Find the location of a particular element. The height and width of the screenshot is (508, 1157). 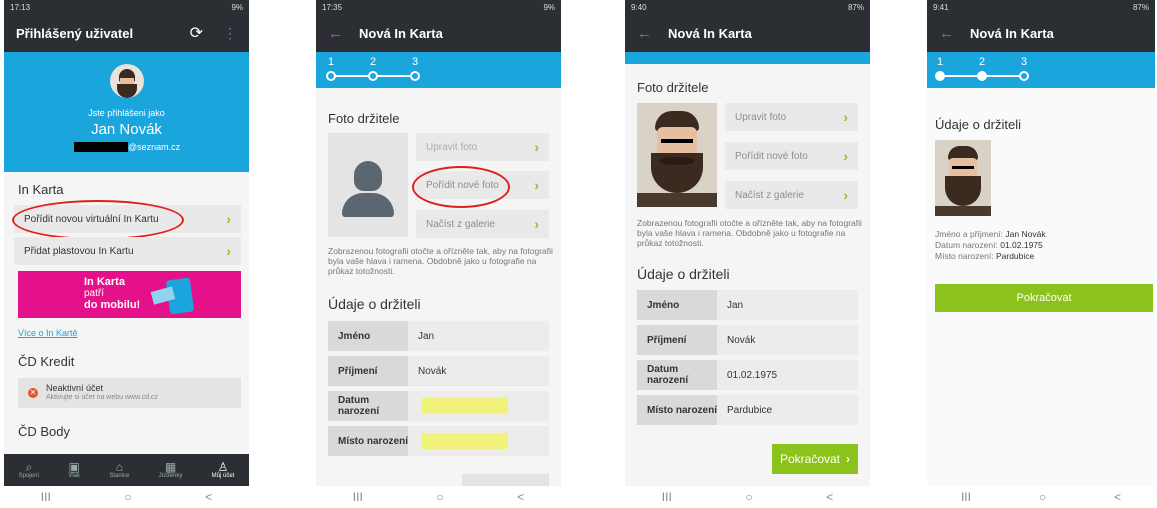

tab-label: Jízdenky is located at coordinates (170, 476).